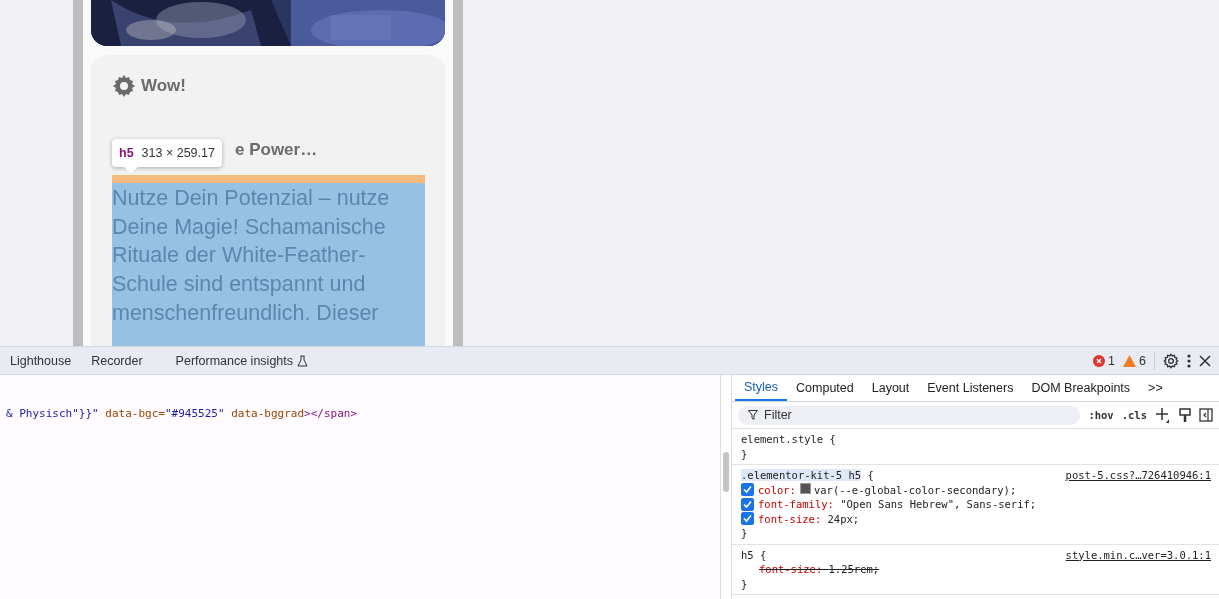 The image size is (1219, 599). What do you see at coordinates (753, 415) in the screenshot?
I see `filter-icon` at bounding box center [753, 415].